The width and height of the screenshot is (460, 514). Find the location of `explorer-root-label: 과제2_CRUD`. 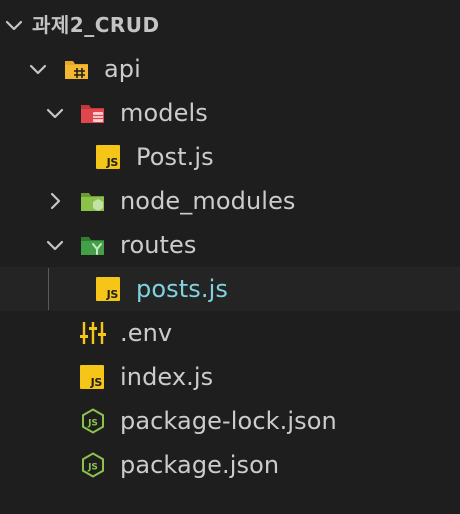

explorer-root-label: 과제2_CRUD is located at coordinates (96, 25).